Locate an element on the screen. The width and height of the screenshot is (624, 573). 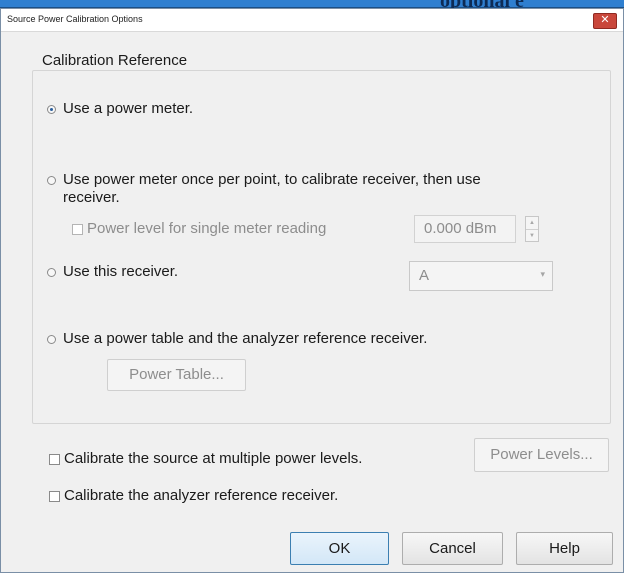
background-app-strip: optional e is located at coordinates (312, 6).